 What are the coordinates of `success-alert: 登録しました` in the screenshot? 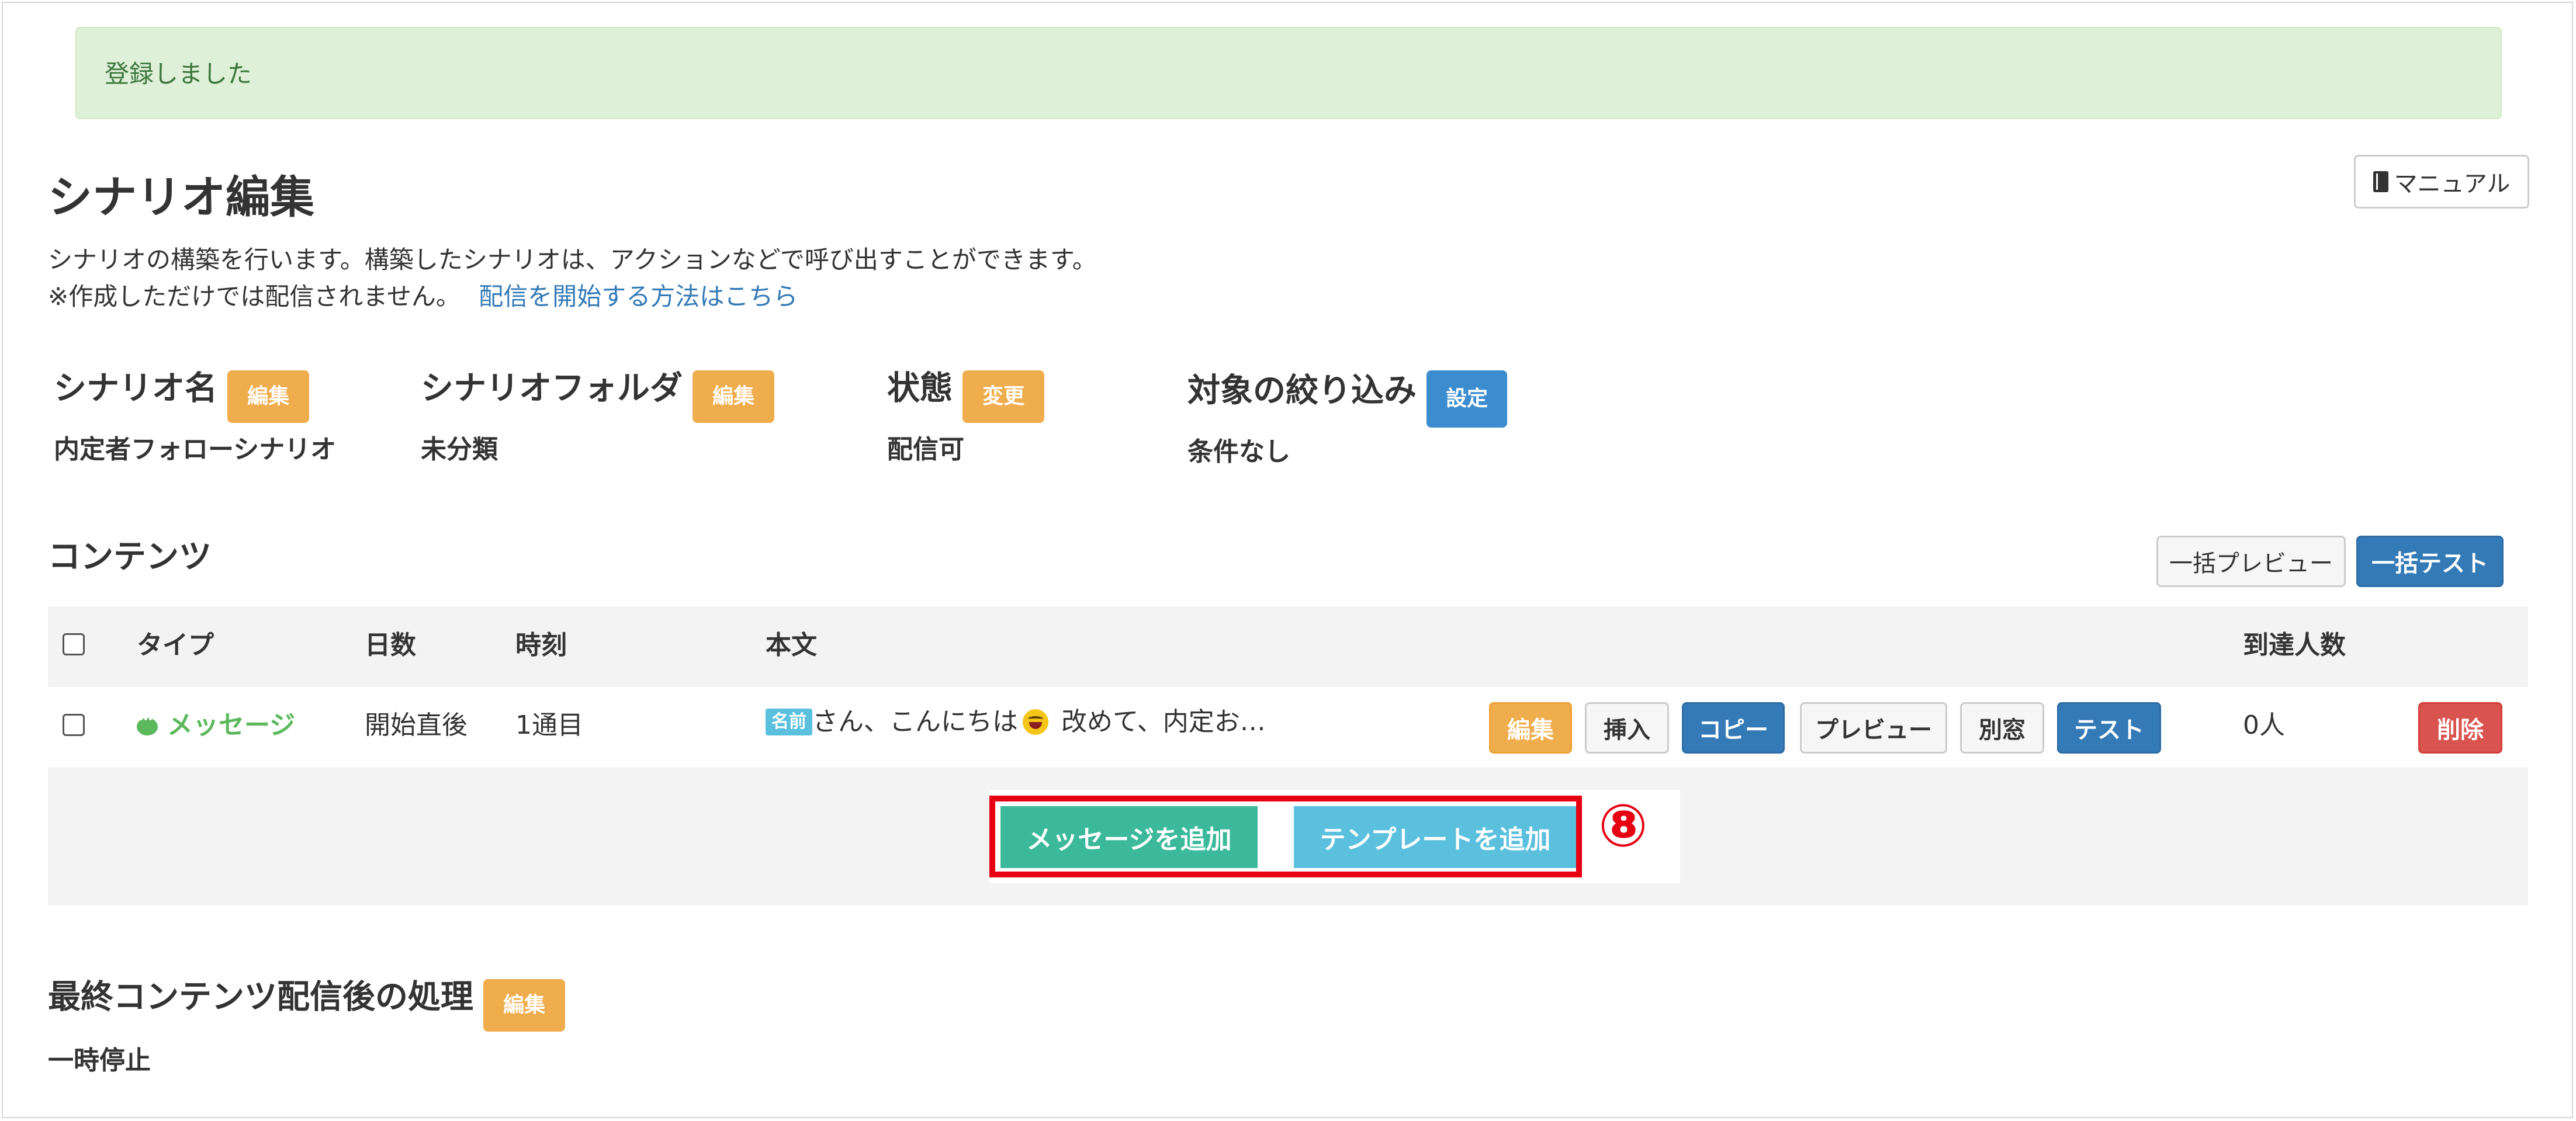 It's located at (1288, 73).